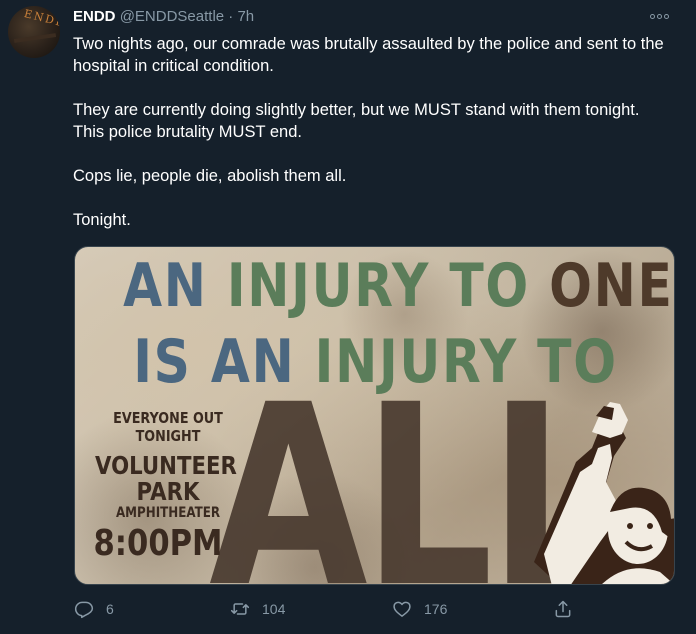  What do you see at coordinates (41, 19) in the screenshot?
I see `avatar-lettering: ENDD` at bounding box center [41, 19].